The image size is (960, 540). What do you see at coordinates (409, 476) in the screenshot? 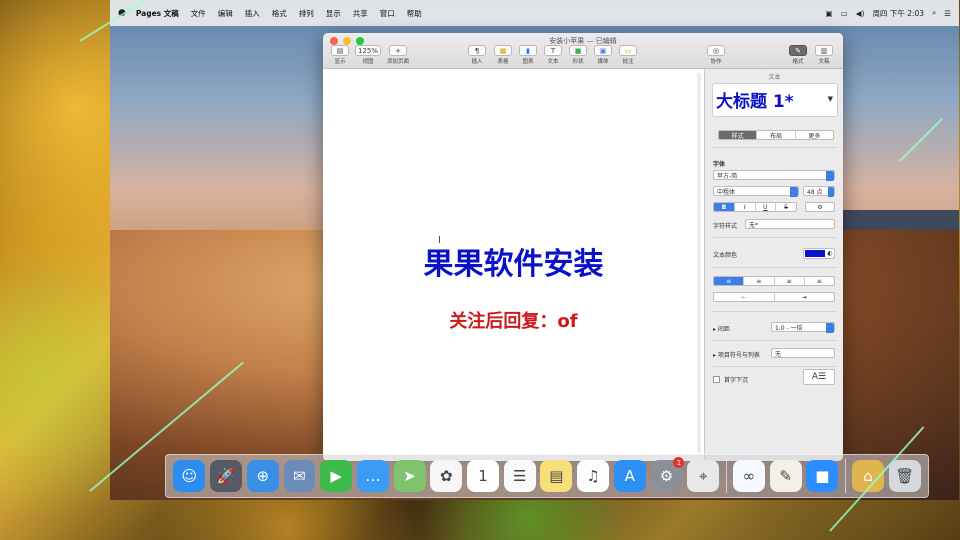
I see `dock-maps-icon: ➤` at bounding box center [409, 476].